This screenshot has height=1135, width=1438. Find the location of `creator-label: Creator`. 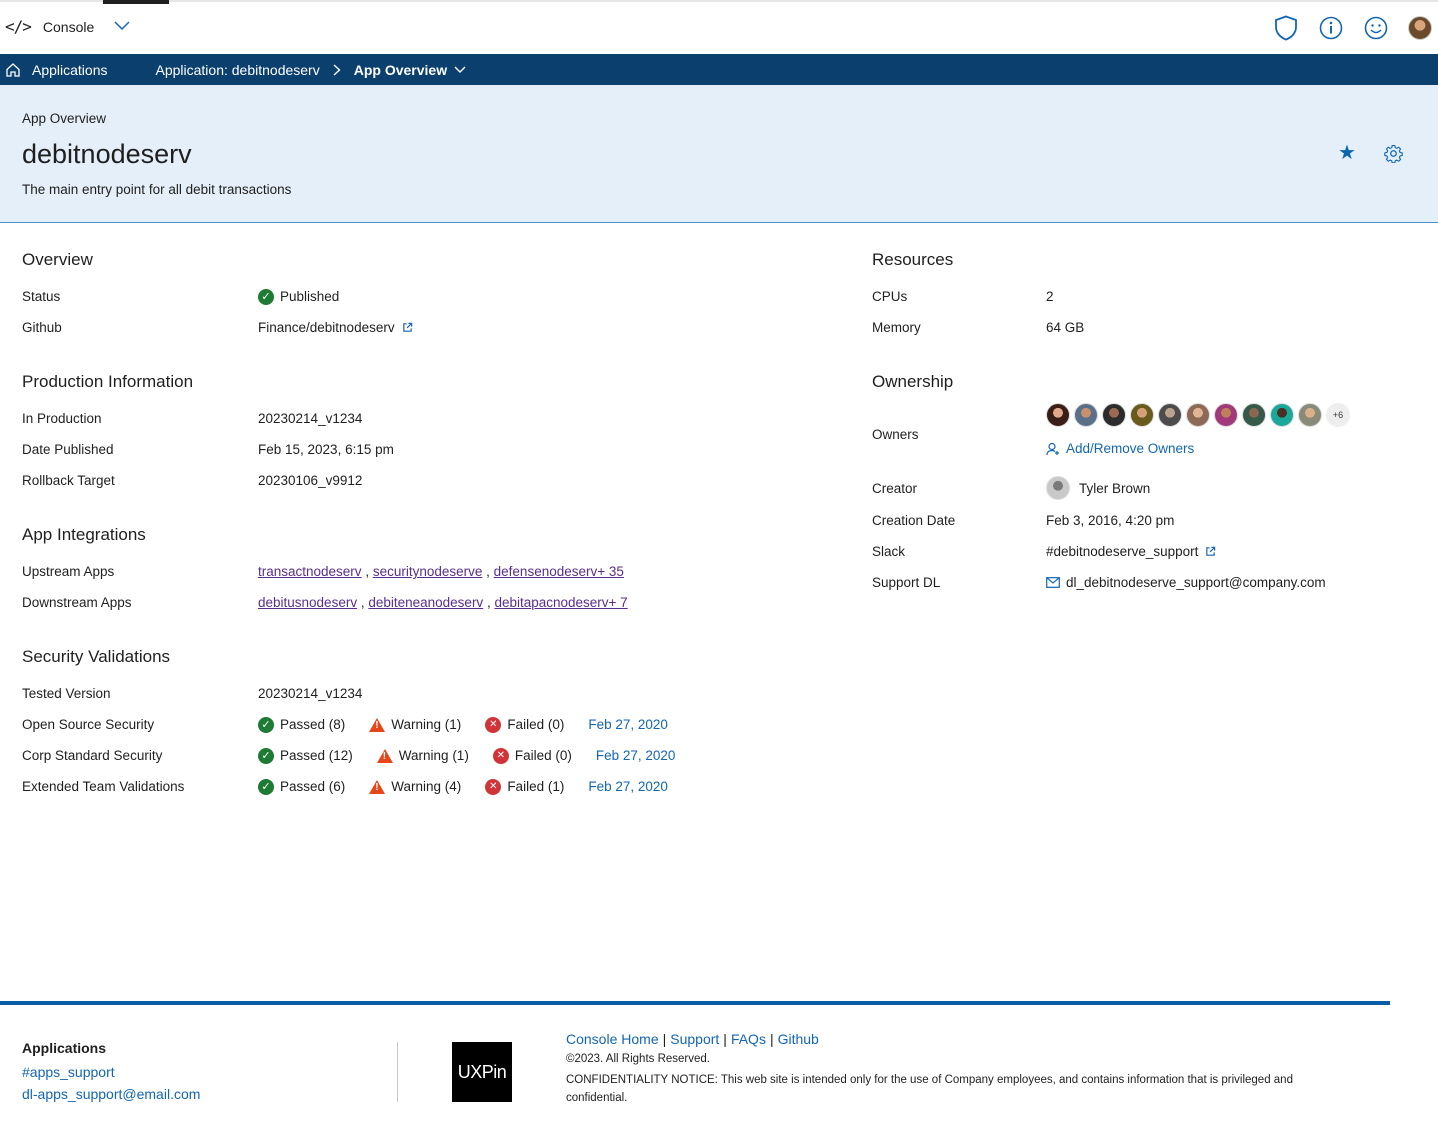

creator-label: Creator is located at coordinates (895, 488).